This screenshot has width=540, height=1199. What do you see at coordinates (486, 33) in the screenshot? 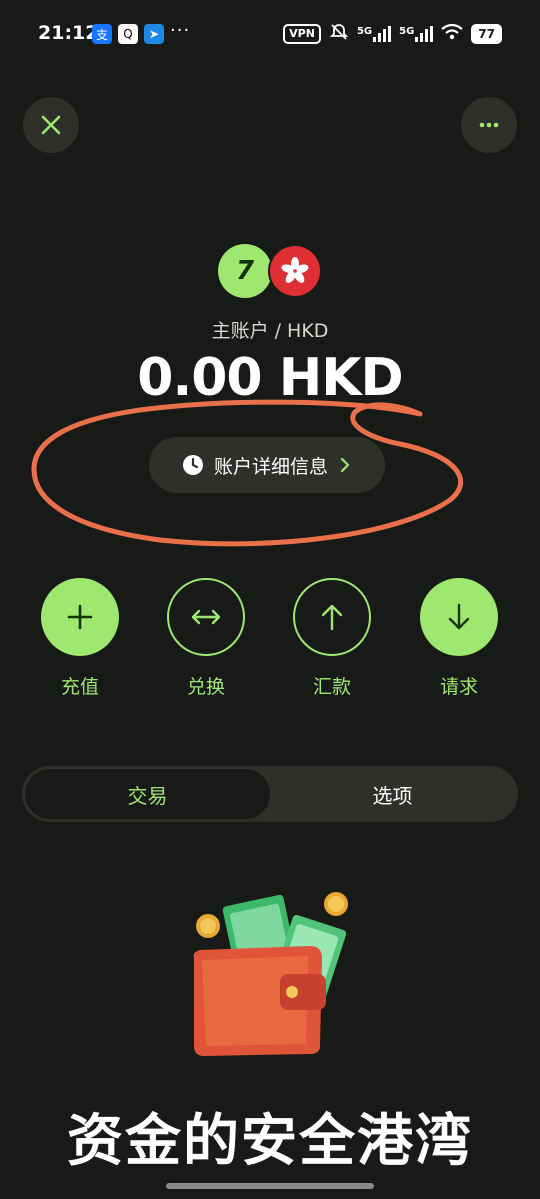
I see `battery-indicator: 77` at bounding box center [486, 33].